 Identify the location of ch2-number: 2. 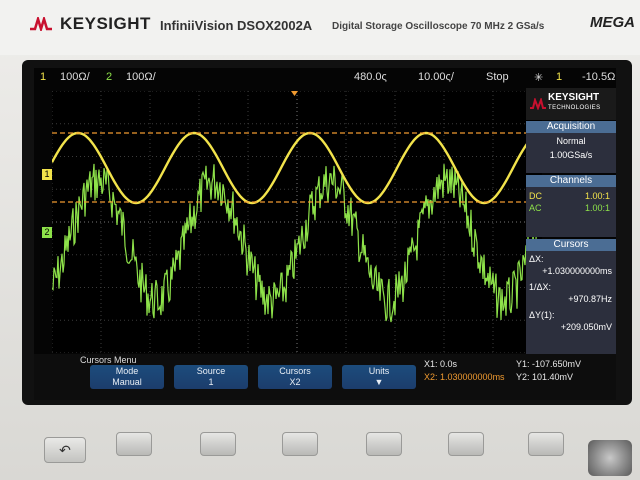
(109, 77).